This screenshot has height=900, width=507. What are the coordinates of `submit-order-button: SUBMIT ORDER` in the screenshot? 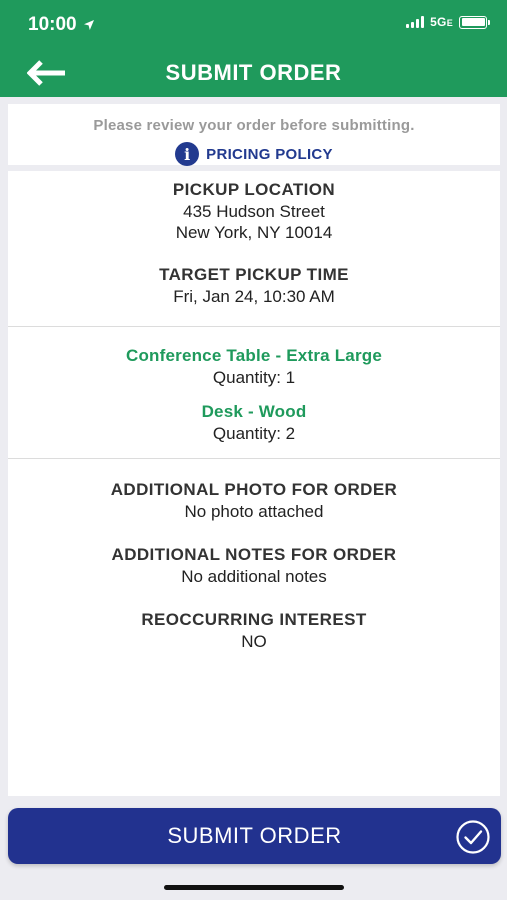 It's located at (254, 836).